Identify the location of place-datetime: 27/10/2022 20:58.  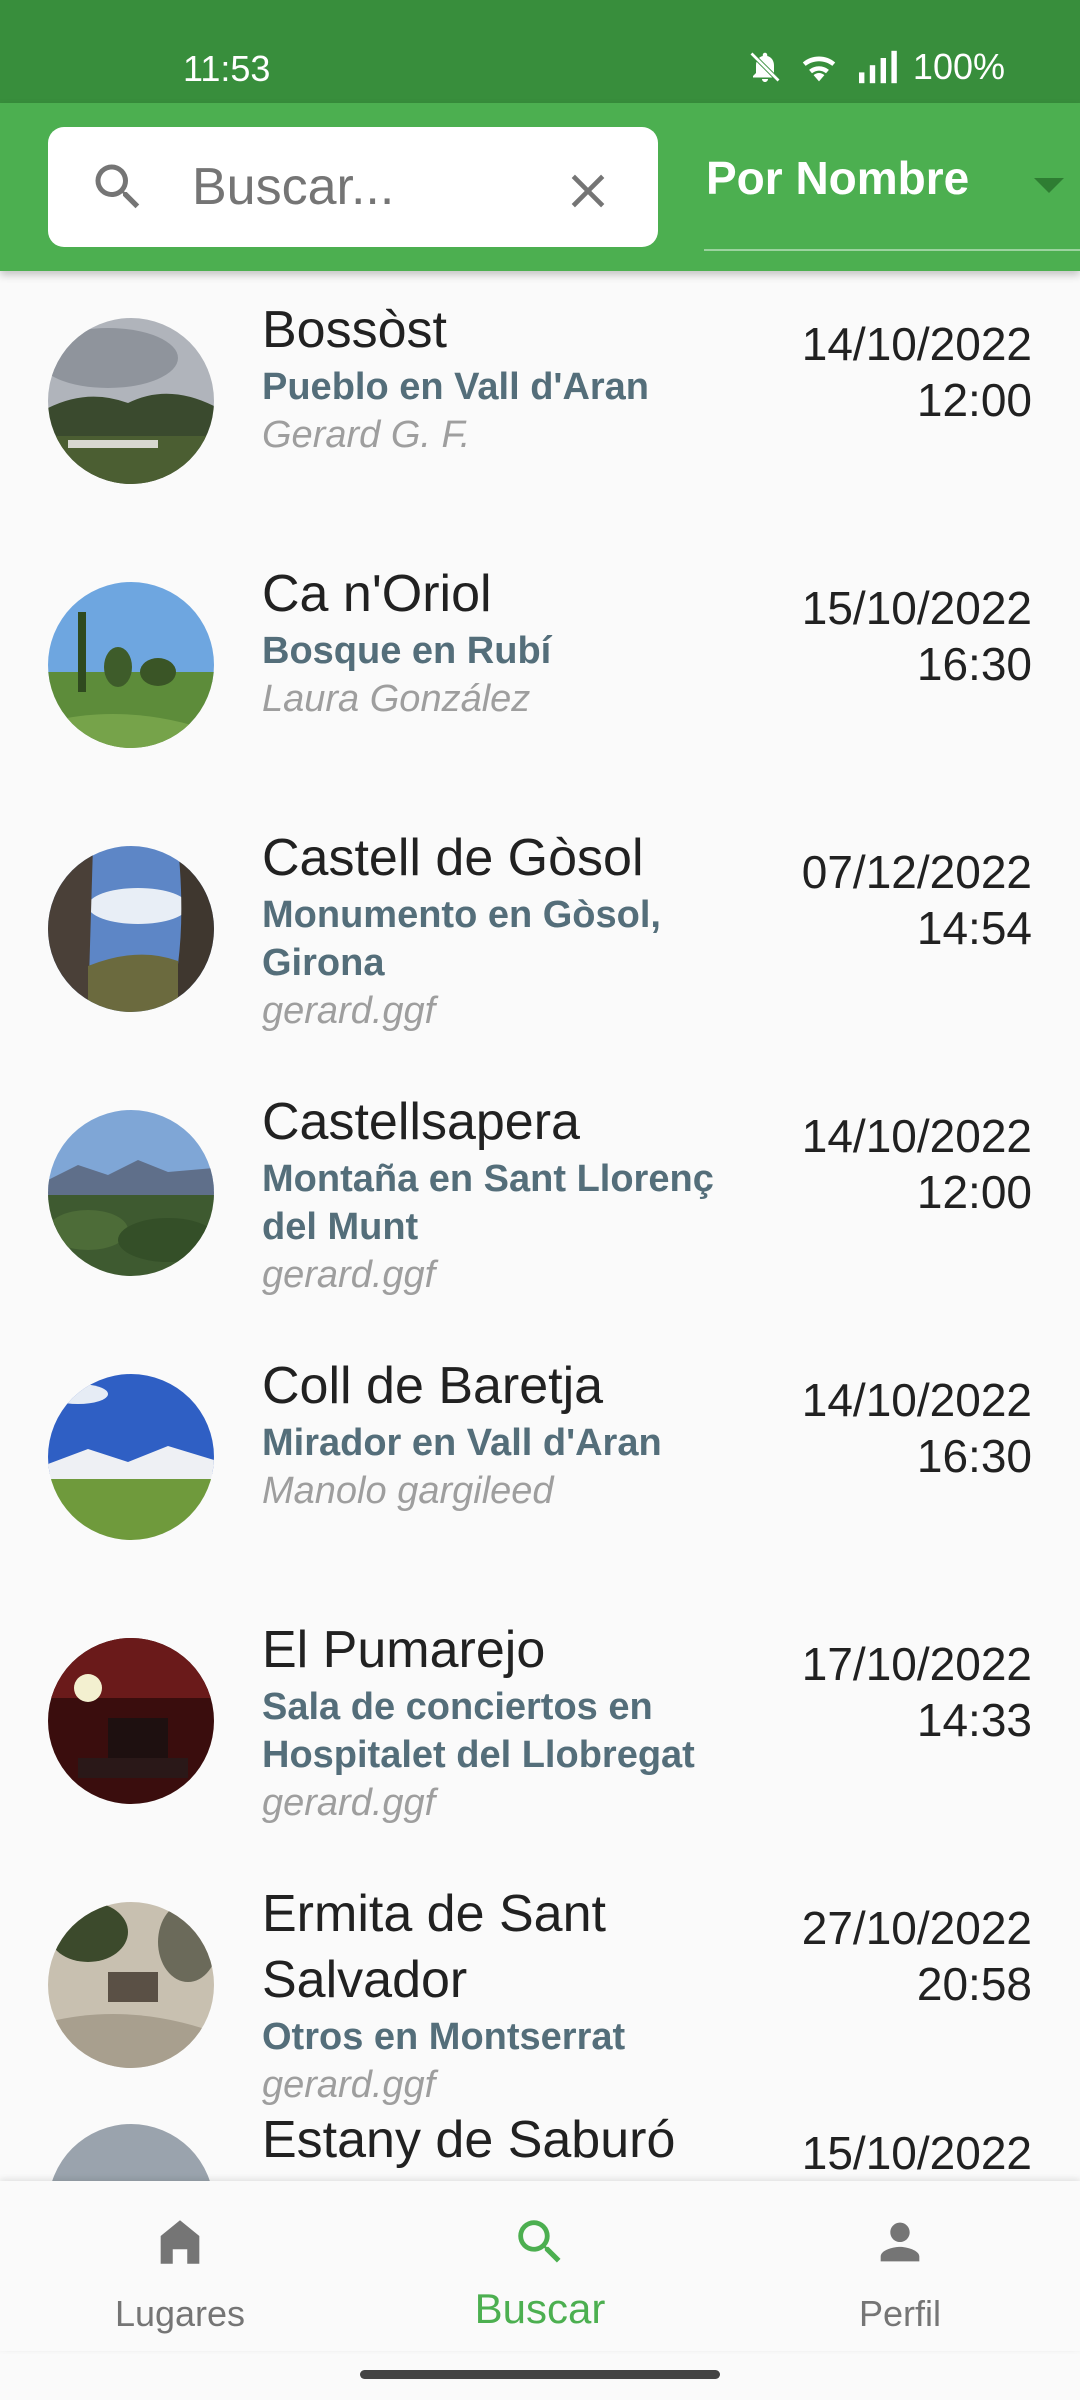
(917, 1956).